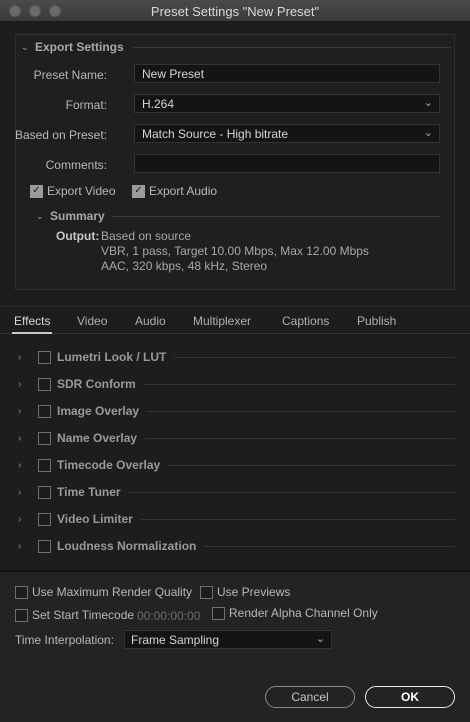 The height and width of the screenshot is (722, 470). Describe the element at coordinates (183, 191) in the screenshot. I see `export-audio-label: Export Audio` at that location.